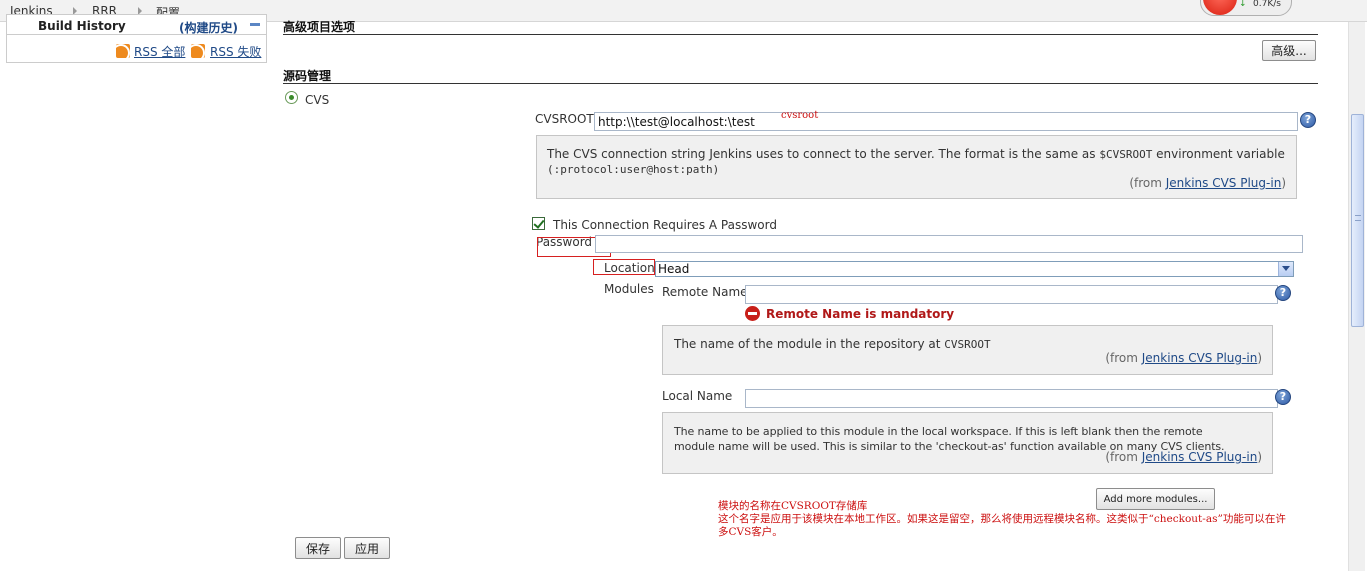 The width and height of the screenshot is (1367, 571). I want to click on modules-label: Modules, so click(629, 289).